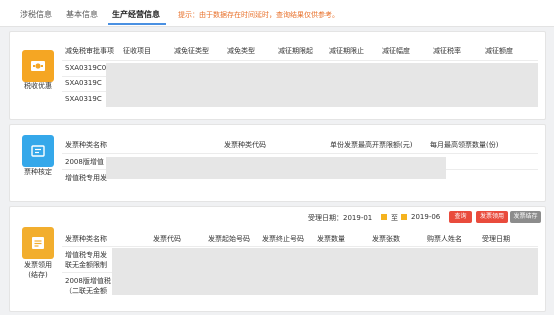 The width and height of the screenshot is (554, 315). What do you see at coordinates (525, 217) in the screenshot?
I see `invoice-stock-button: 发票结存` at bounding box center [525, 217].